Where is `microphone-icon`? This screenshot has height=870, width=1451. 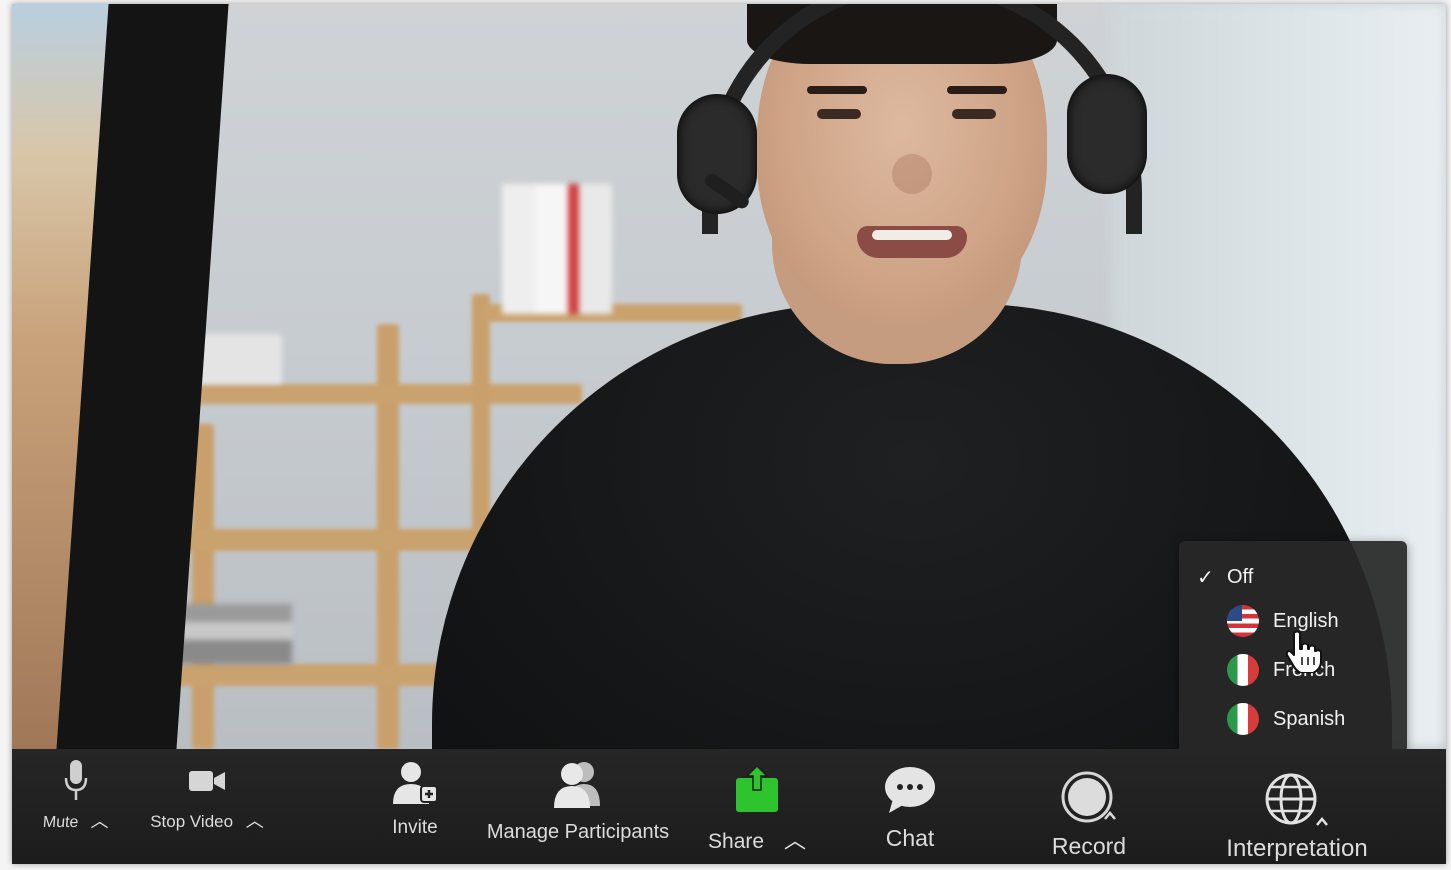
microphone-icon is located at coordinates (76, 780).